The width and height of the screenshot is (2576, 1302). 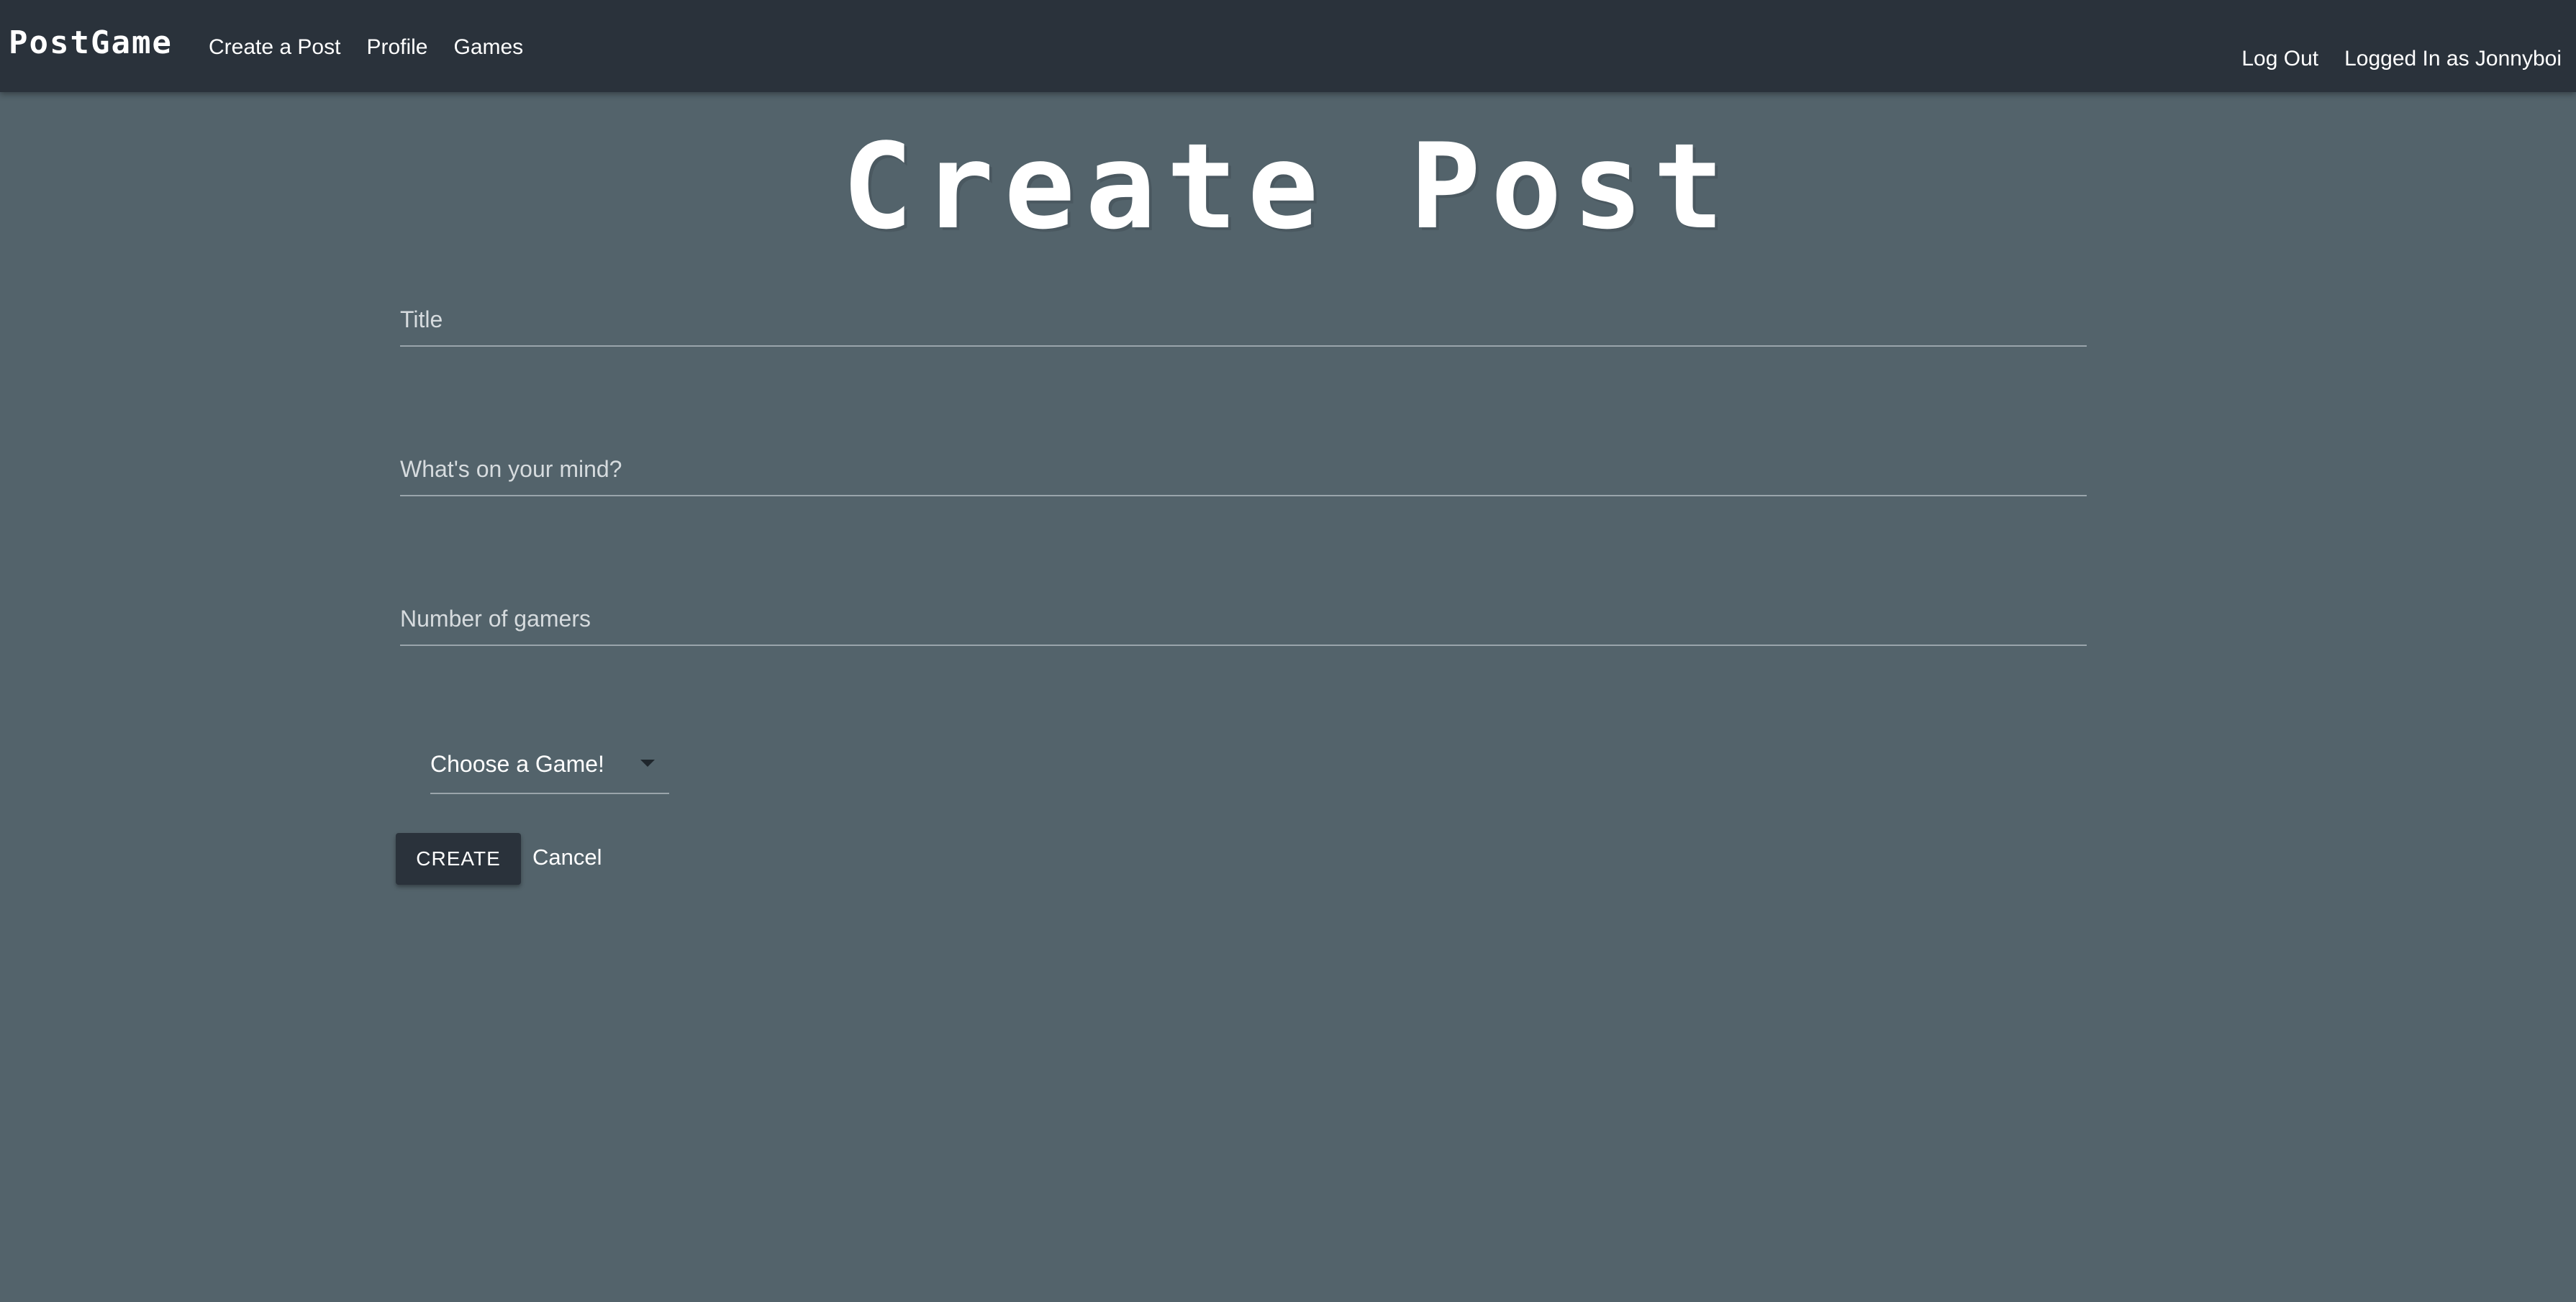 I want to click on logged-in-status: Logged In as Jonnyboi, so click(x=2453, y=58).